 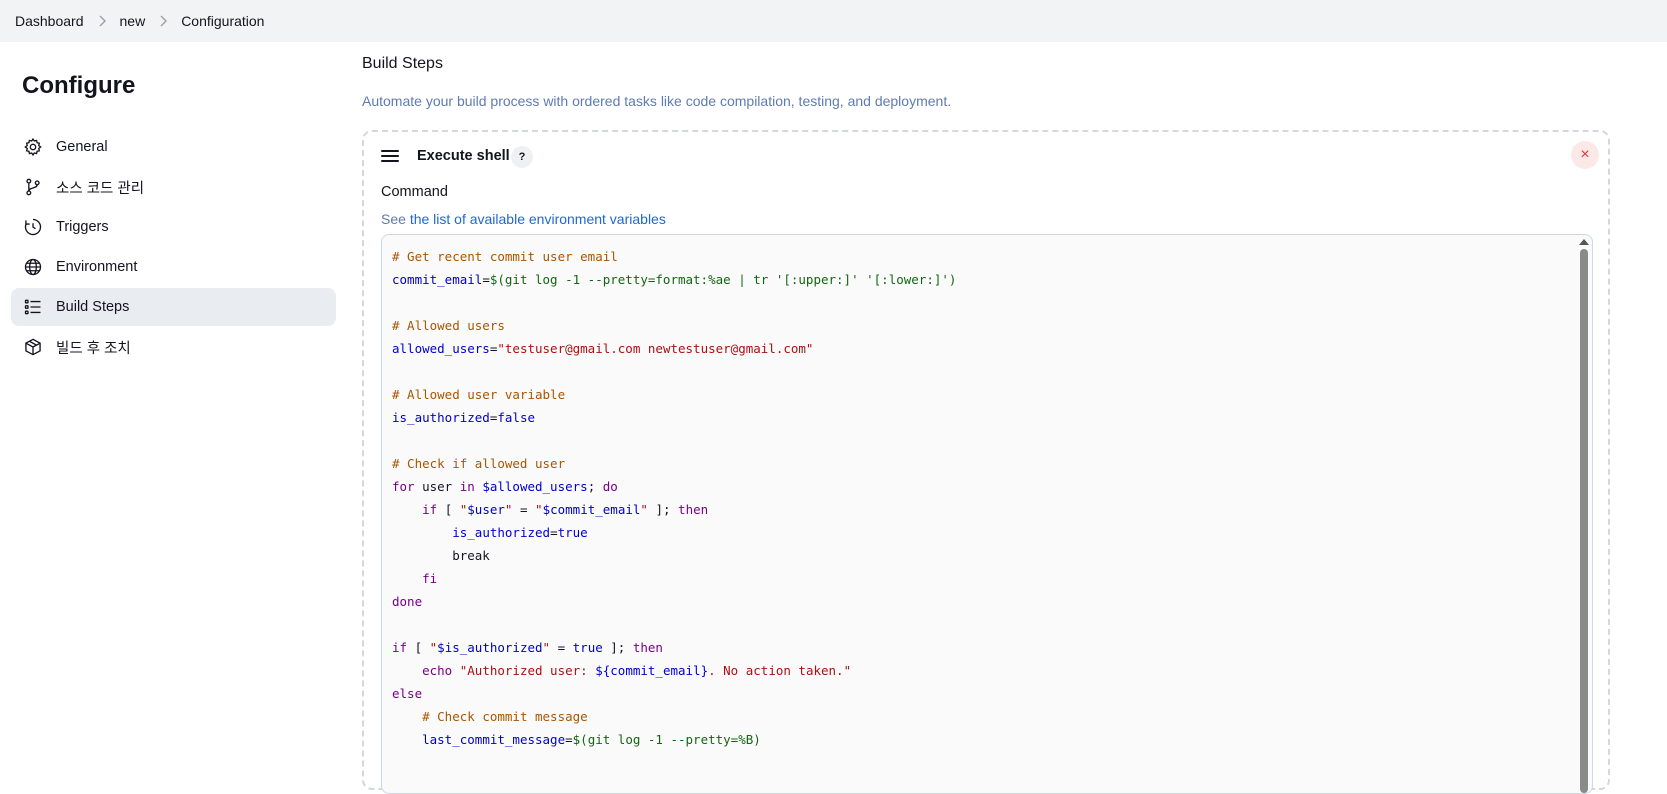 What do you see at coordinates (535, 486) in the screenshot?
I see `code-token: $allowed_users` at bounding box center [535, 486].